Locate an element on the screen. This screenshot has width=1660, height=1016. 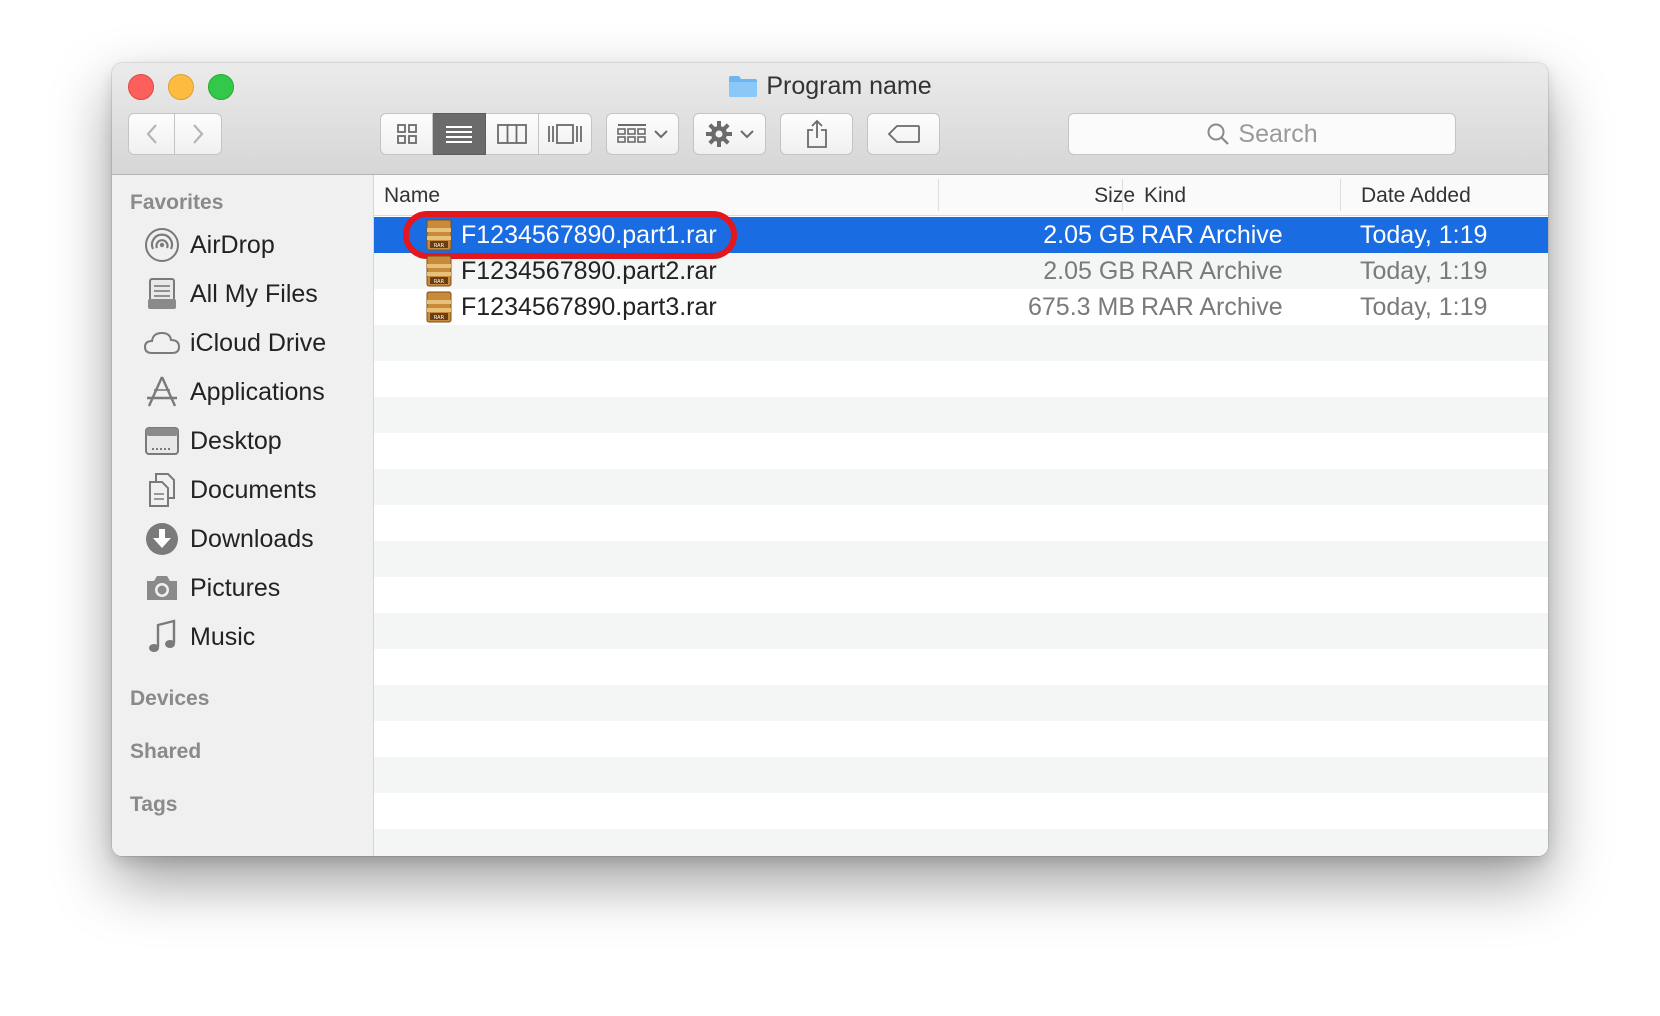
column-name: Name is located at coordinates (412, 196).